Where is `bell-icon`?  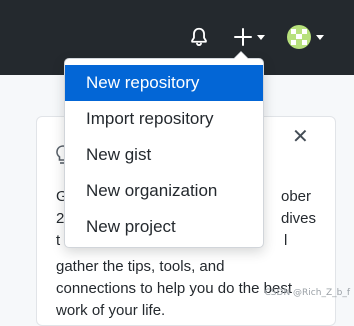
bell-icon is located at coordinates (199, 36).